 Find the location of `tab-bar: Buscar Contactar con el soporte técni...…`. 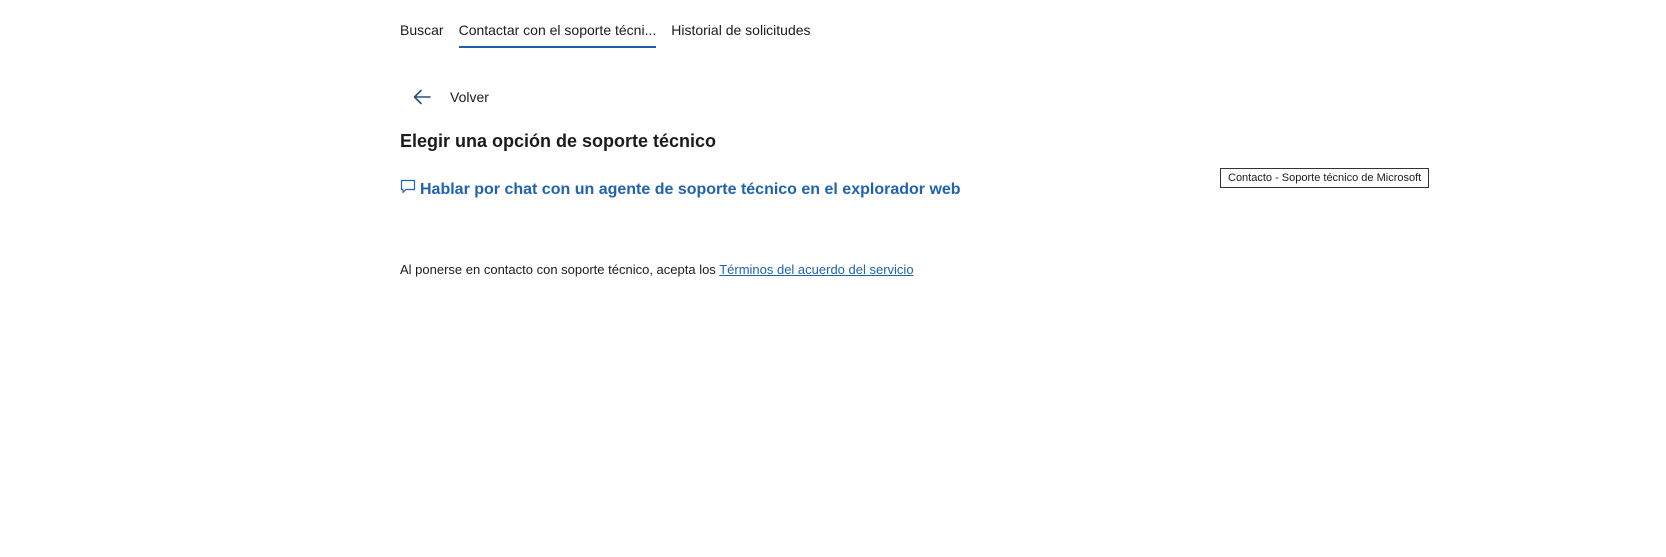

tab-bar: Buscar Contactar con el soporte técni...… is located at coordinates (605, 33).